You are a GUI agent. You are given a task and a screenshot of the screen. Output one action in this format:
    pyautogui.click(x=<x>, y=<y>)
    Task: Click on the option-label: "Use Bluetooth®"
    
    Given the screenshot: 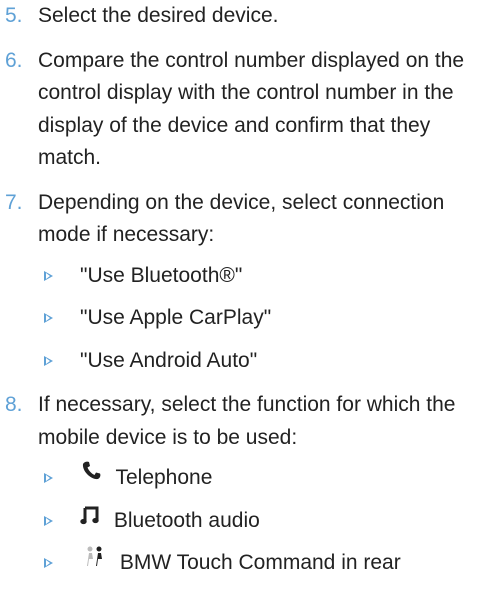 What is the action you would take?
    pyautogui.click(x=161, y=275)
    